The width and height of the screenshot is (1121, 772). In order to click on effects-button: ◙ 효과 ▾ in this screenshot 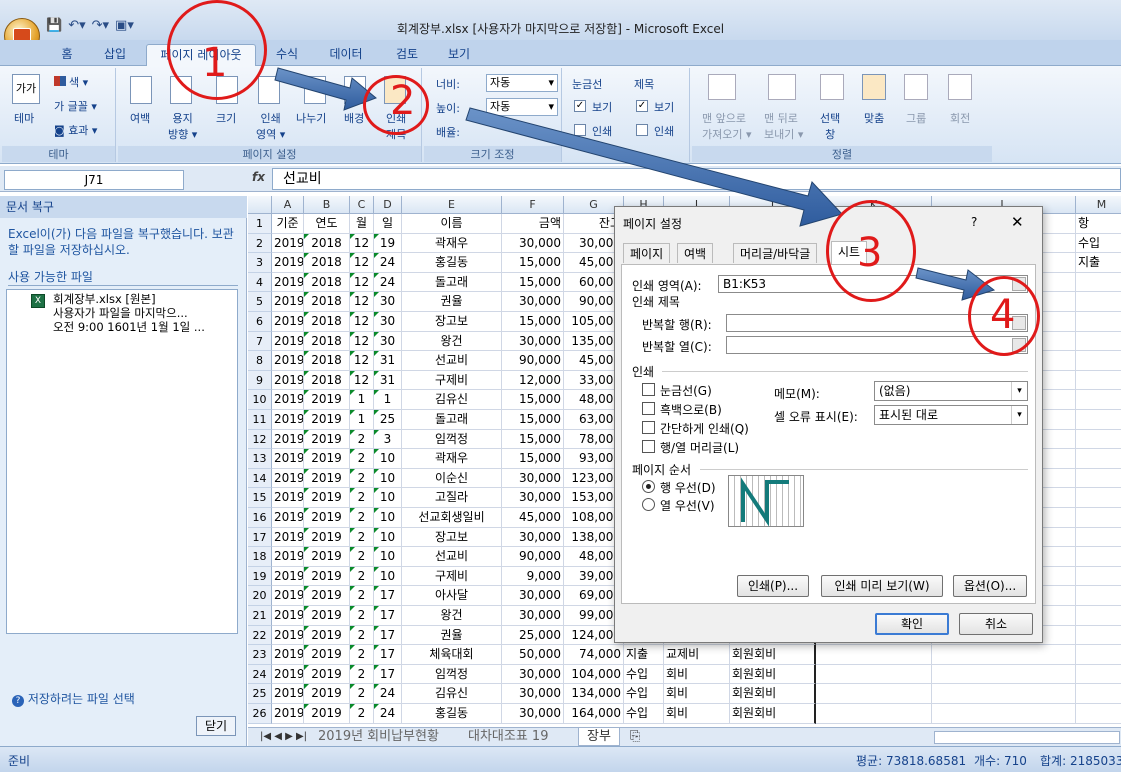, I will do `click(75, 130)`.